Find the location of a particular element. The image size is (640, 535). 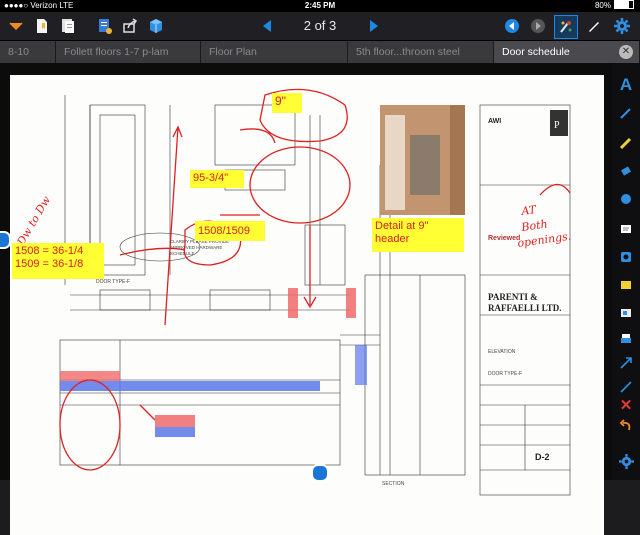

svg-text: ELEVATION is located at coordinates (502, 352).